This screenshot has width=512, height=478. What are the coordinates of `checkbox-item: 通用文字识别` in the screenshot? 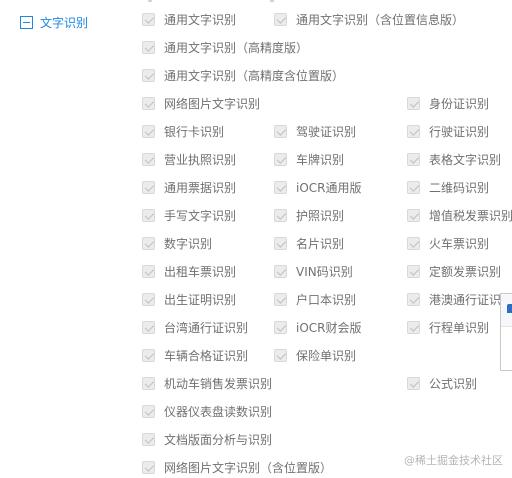 It's located at (189, 19).